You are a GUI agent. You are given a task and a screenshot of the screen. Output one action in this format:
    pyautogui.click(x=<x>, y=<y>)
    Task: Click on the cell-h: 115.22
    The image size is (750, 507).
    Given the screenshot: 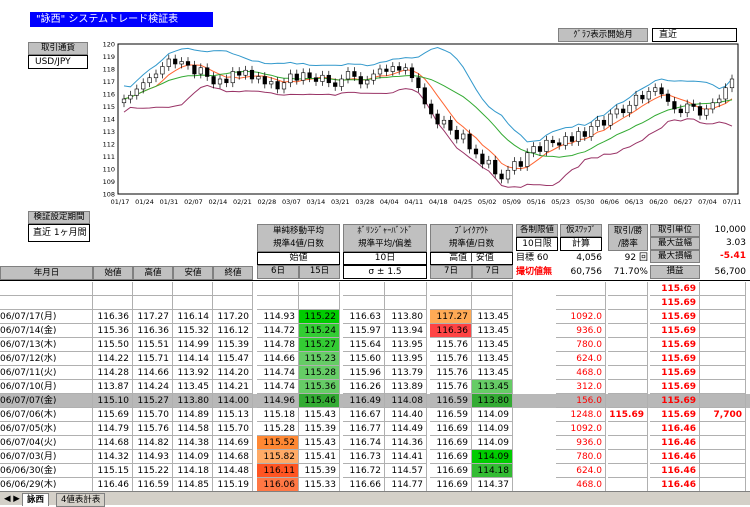 What is the action you would take?
    pyautogui.click(x=153, y=471)
    